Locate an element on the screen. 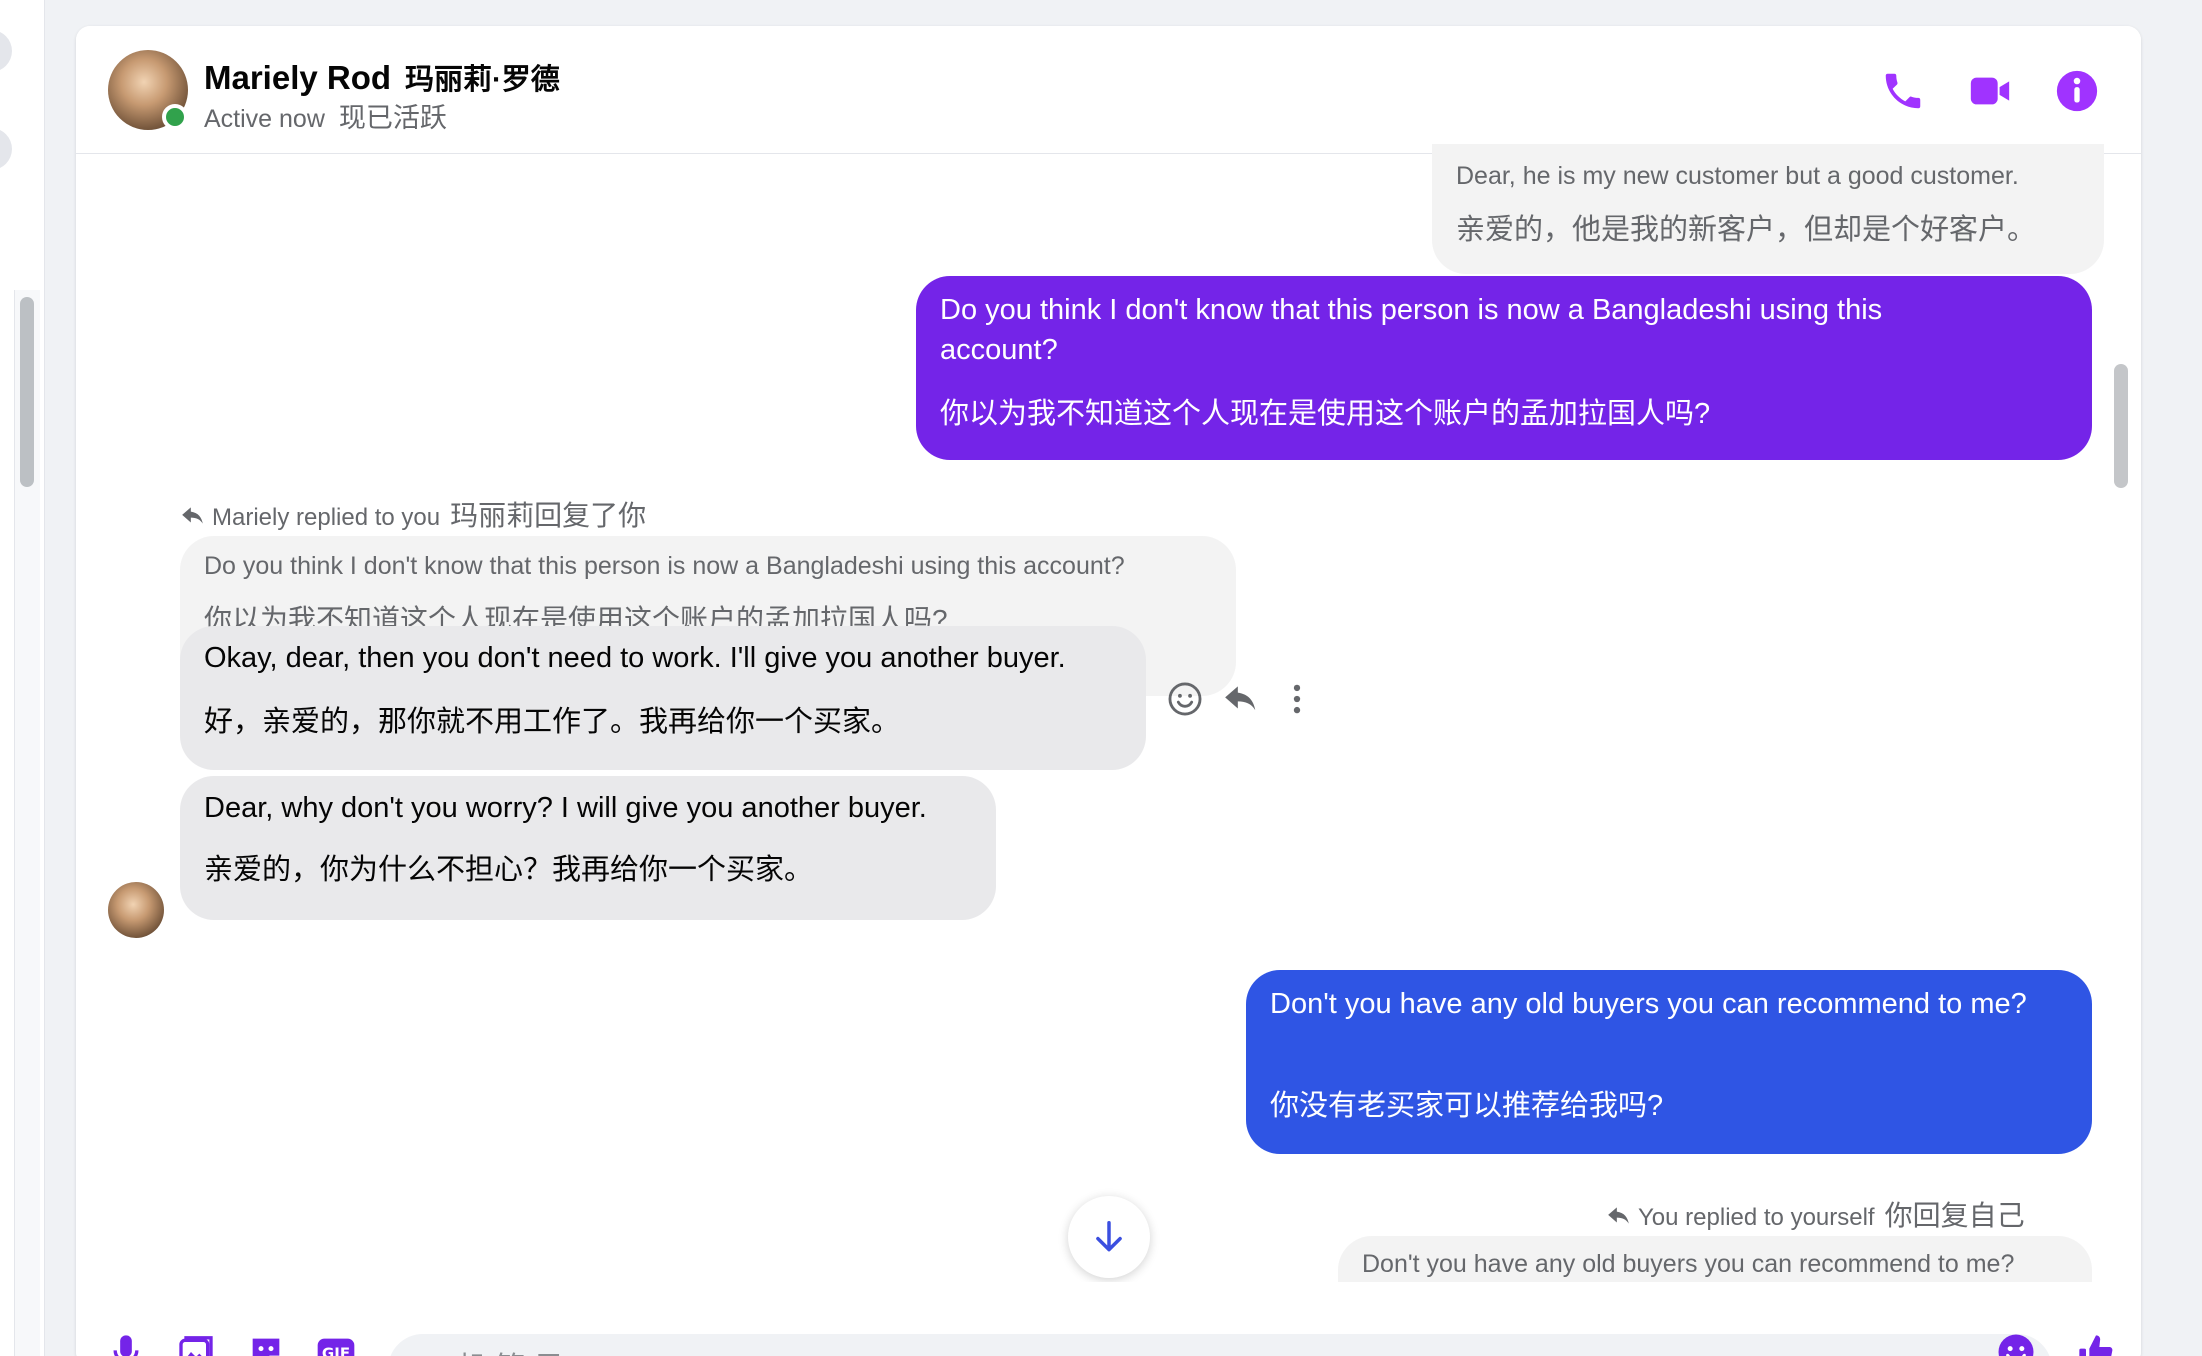  arrow-down-icon is located at coordinates (1109, 1236).